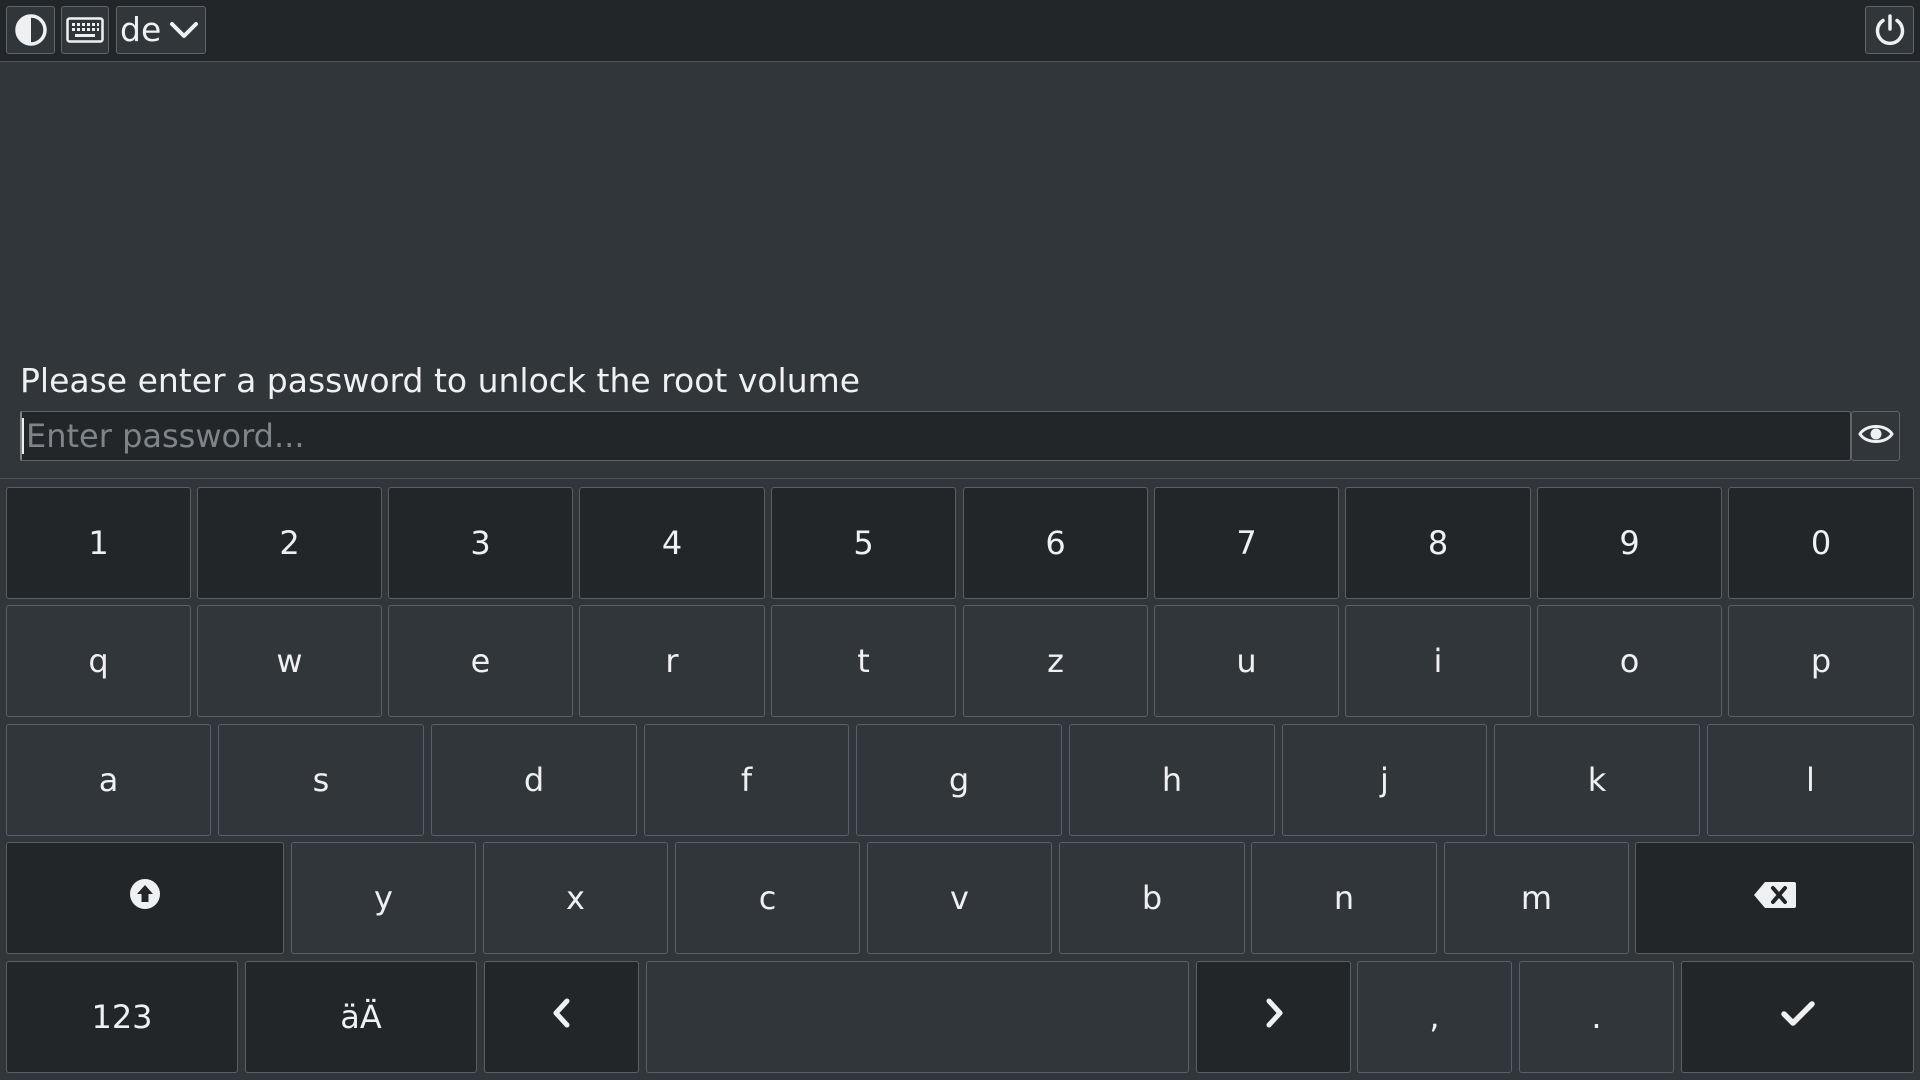 The height and width of the screenshot is (1080, 1920). What do you see at coordinates (959, 780) in the screenshot?
I see `key-g: g` at bounding box center [959, 780].